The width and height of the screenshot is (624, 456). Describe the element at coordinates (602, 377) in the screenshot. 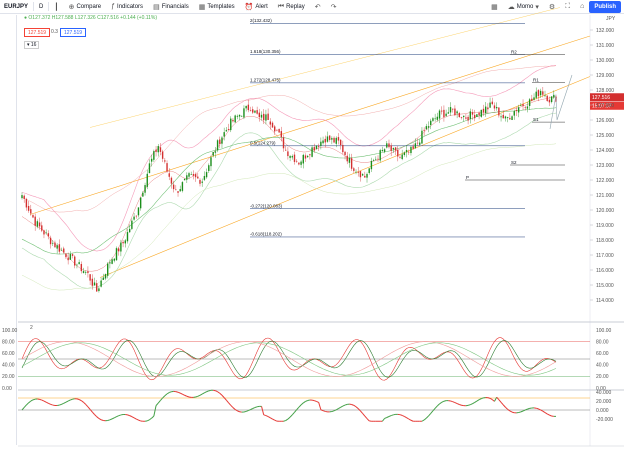

I see `stoch-tick-label: 20.00` at that location.